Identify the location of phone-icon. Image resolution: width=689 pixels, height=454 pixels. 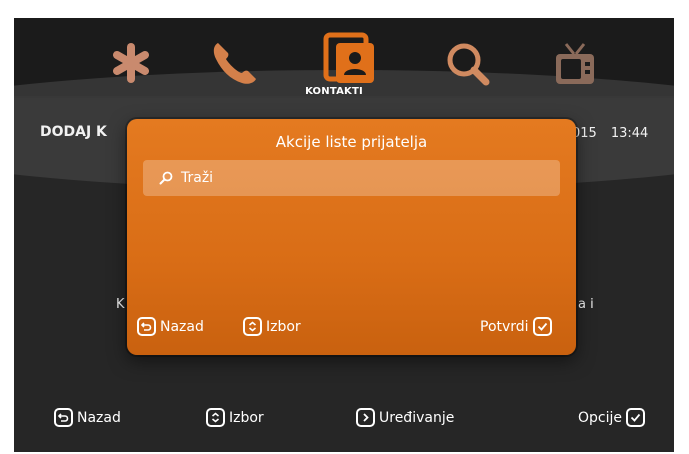
(234, 63).